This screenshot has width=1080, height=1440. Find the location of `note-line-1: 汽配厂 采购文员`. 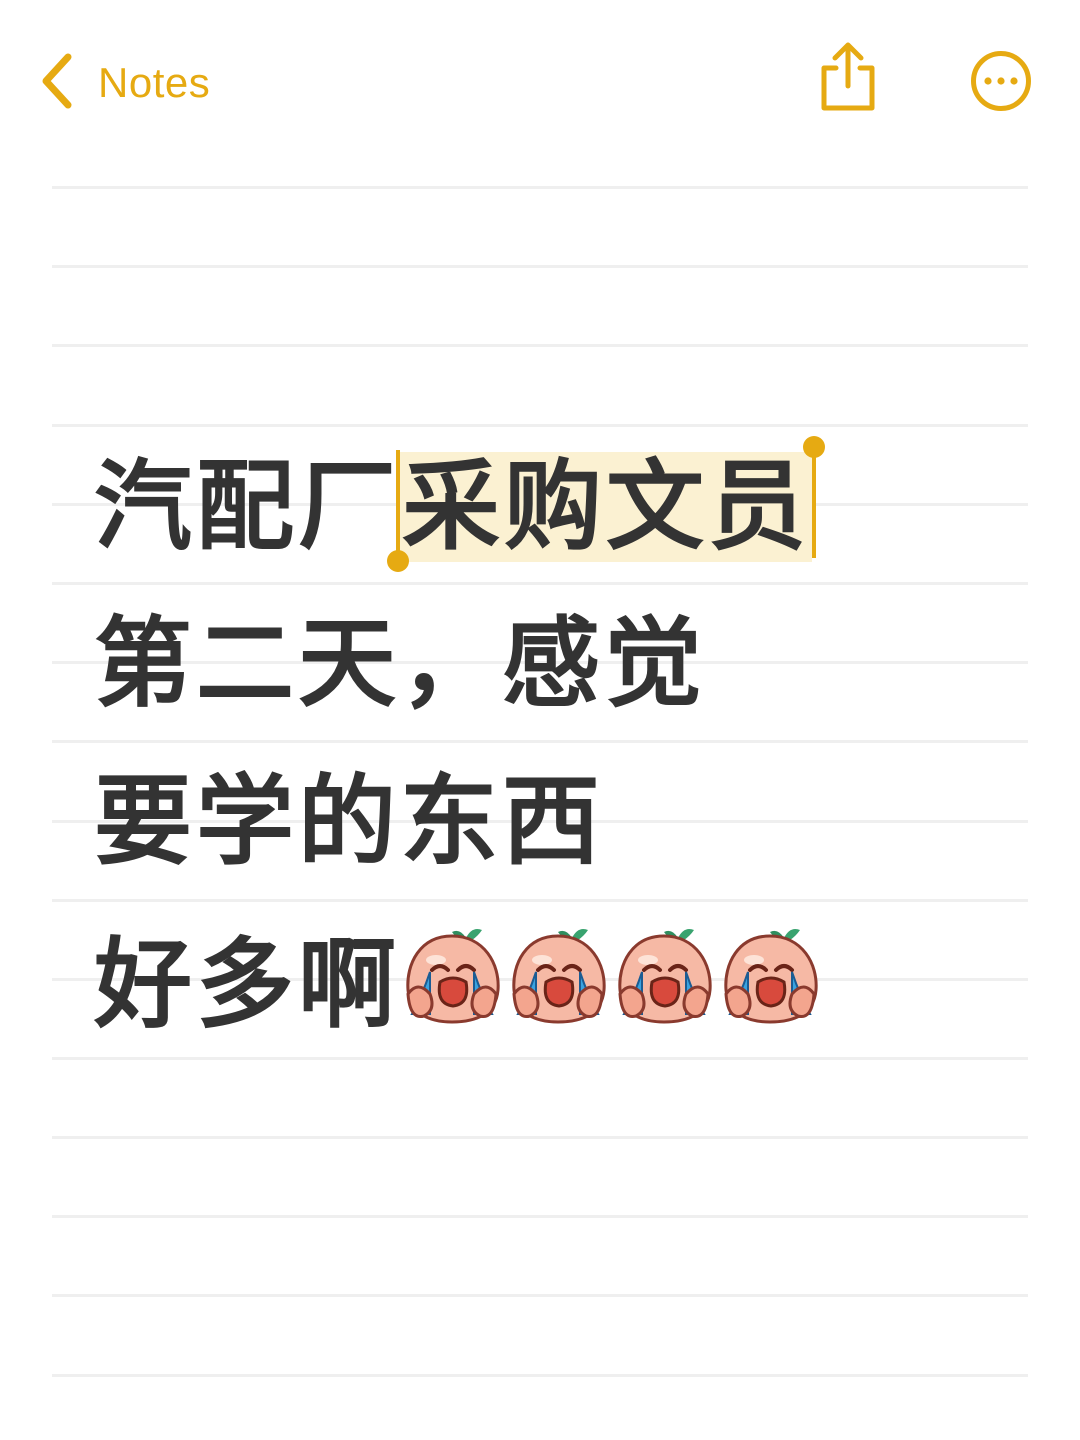

note-line-1: 汽配厂 采购文员 is located at coordinates (460, 509).